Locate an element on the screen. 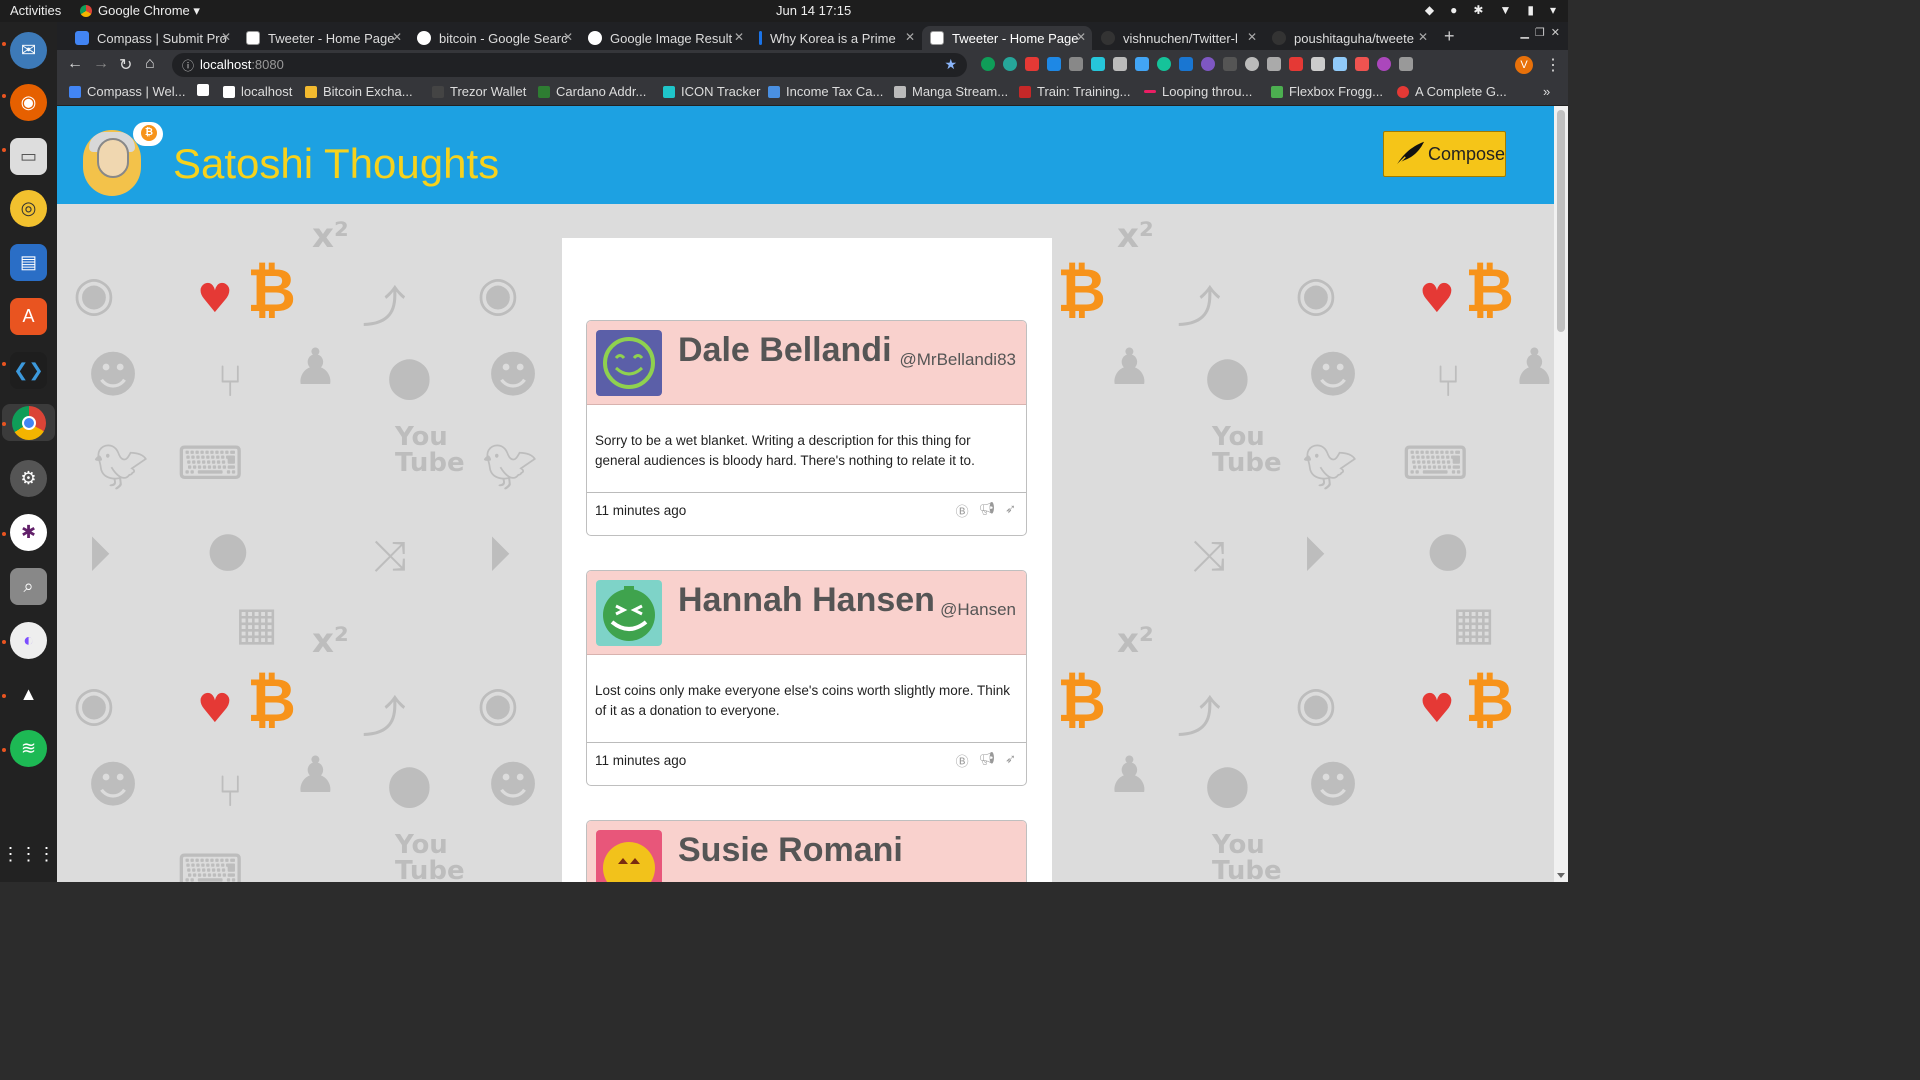 The width and height of the screenshot is (1920, 1080). address-bar: ⓘ localhost:8080 ★ is located at coordinates (569, 65).